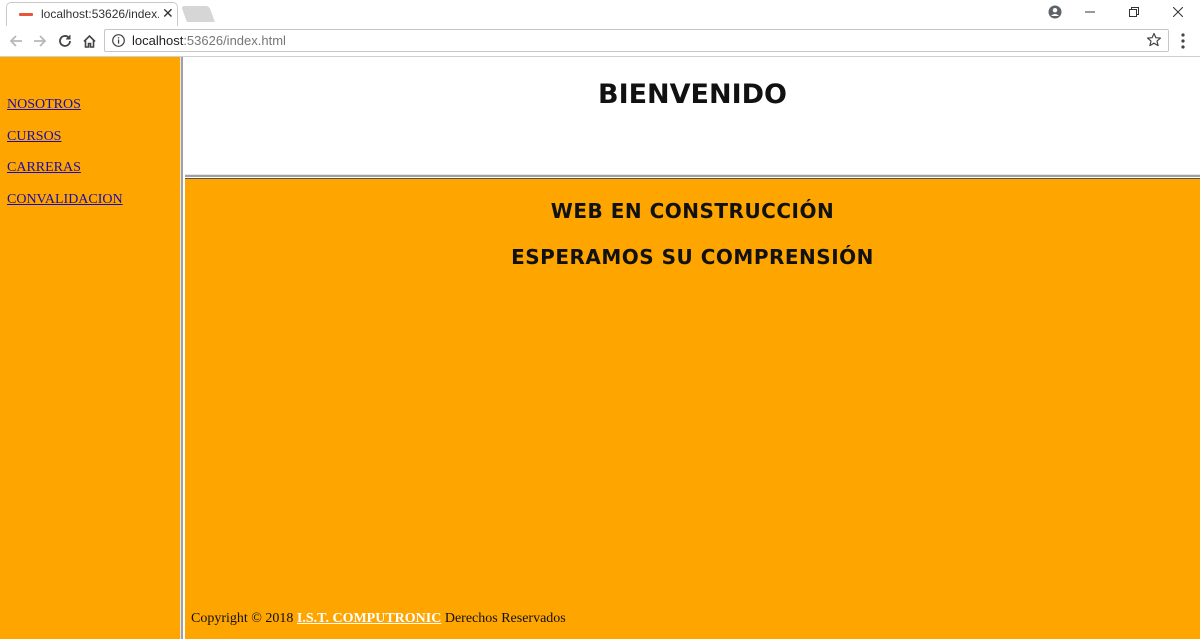 The height and width of the screenshot is (639, 1200). Describe the element at coordinates (118, 40) in the screenshot. I see `info-icon` at that location.